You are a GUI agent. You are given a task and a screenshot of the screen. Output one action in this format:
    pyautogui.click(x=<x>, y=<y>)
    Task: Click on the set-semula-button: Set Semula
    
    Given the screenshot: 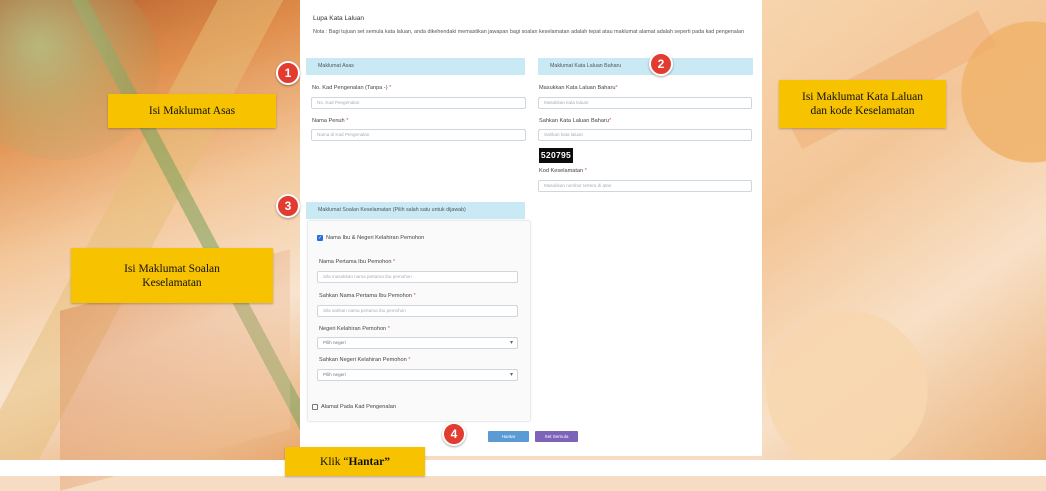 What is the action you would take?
    pyautogui.click(x=556, y=436)
    